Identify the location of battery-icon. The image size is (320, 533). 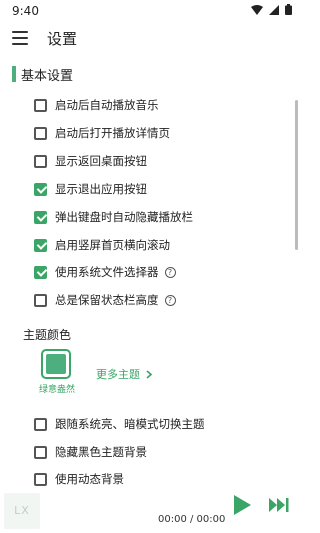
(288, 9).